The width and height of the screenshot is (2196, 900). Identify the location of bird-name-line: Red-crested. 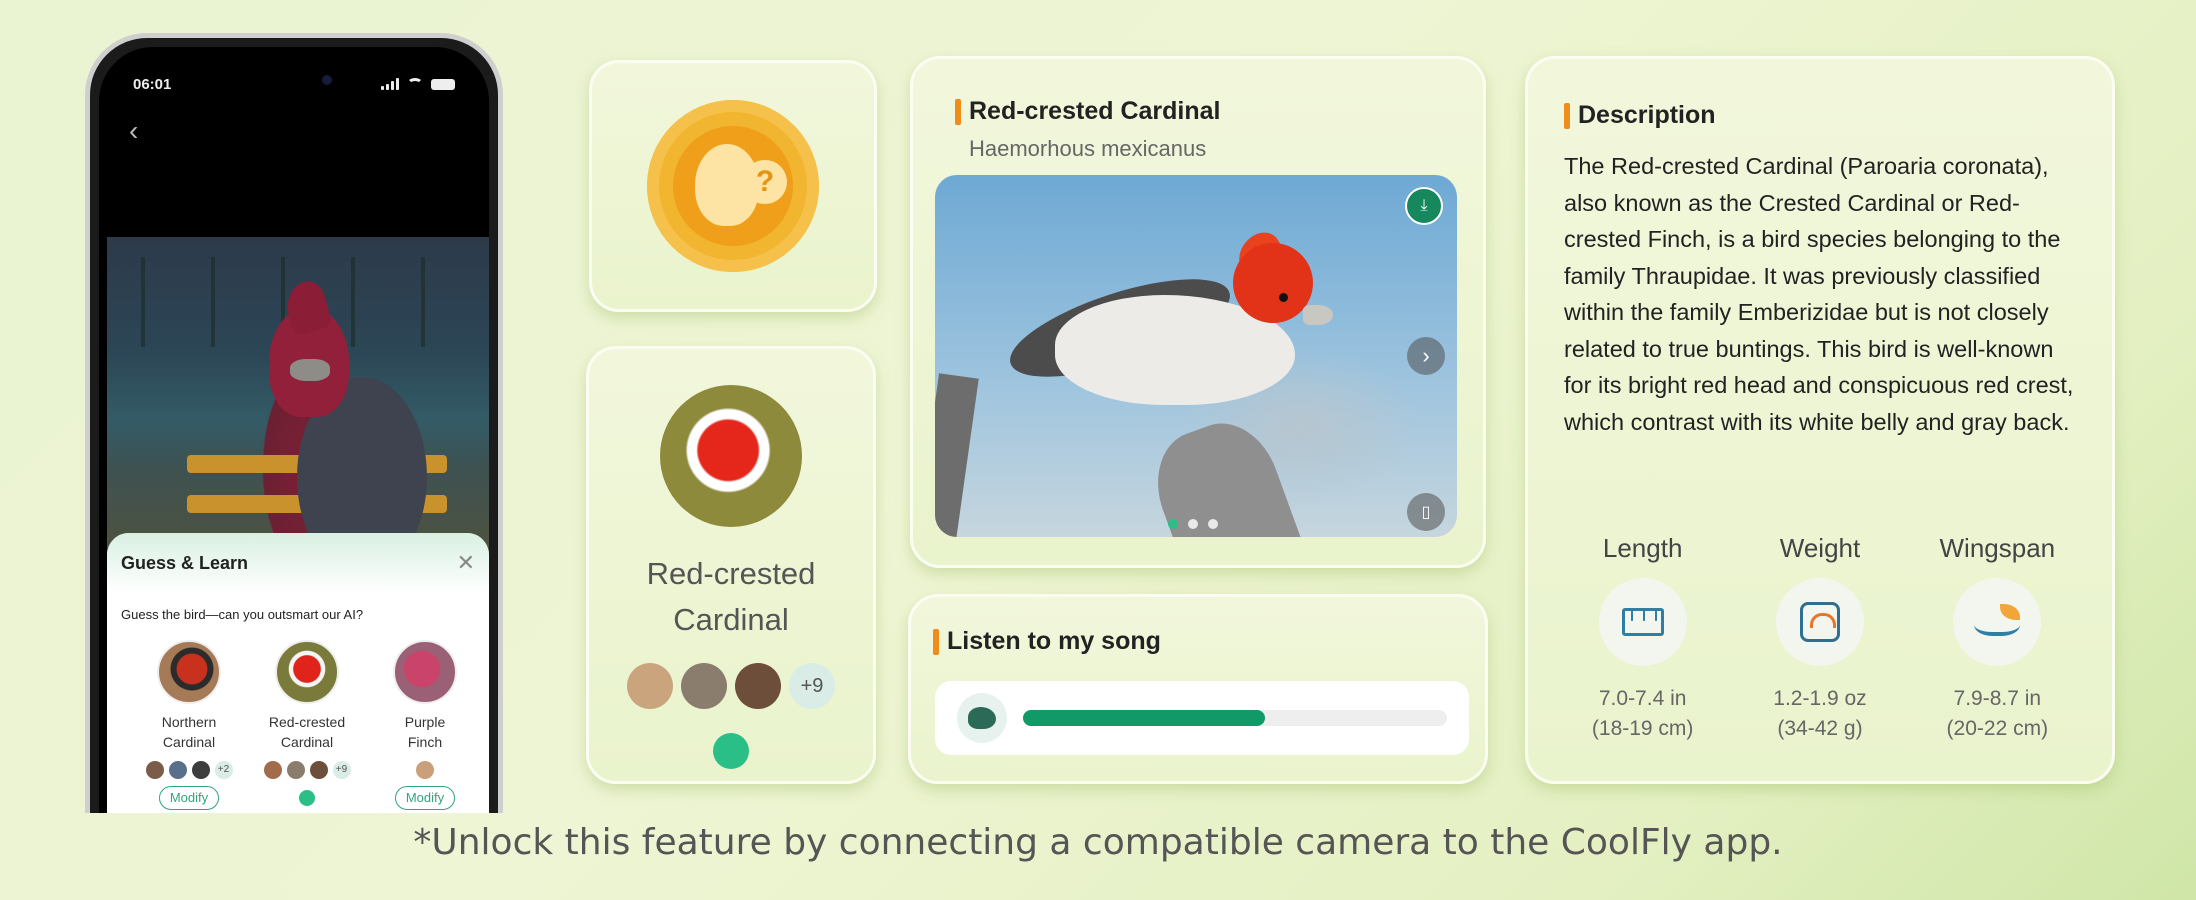
(731, 573).